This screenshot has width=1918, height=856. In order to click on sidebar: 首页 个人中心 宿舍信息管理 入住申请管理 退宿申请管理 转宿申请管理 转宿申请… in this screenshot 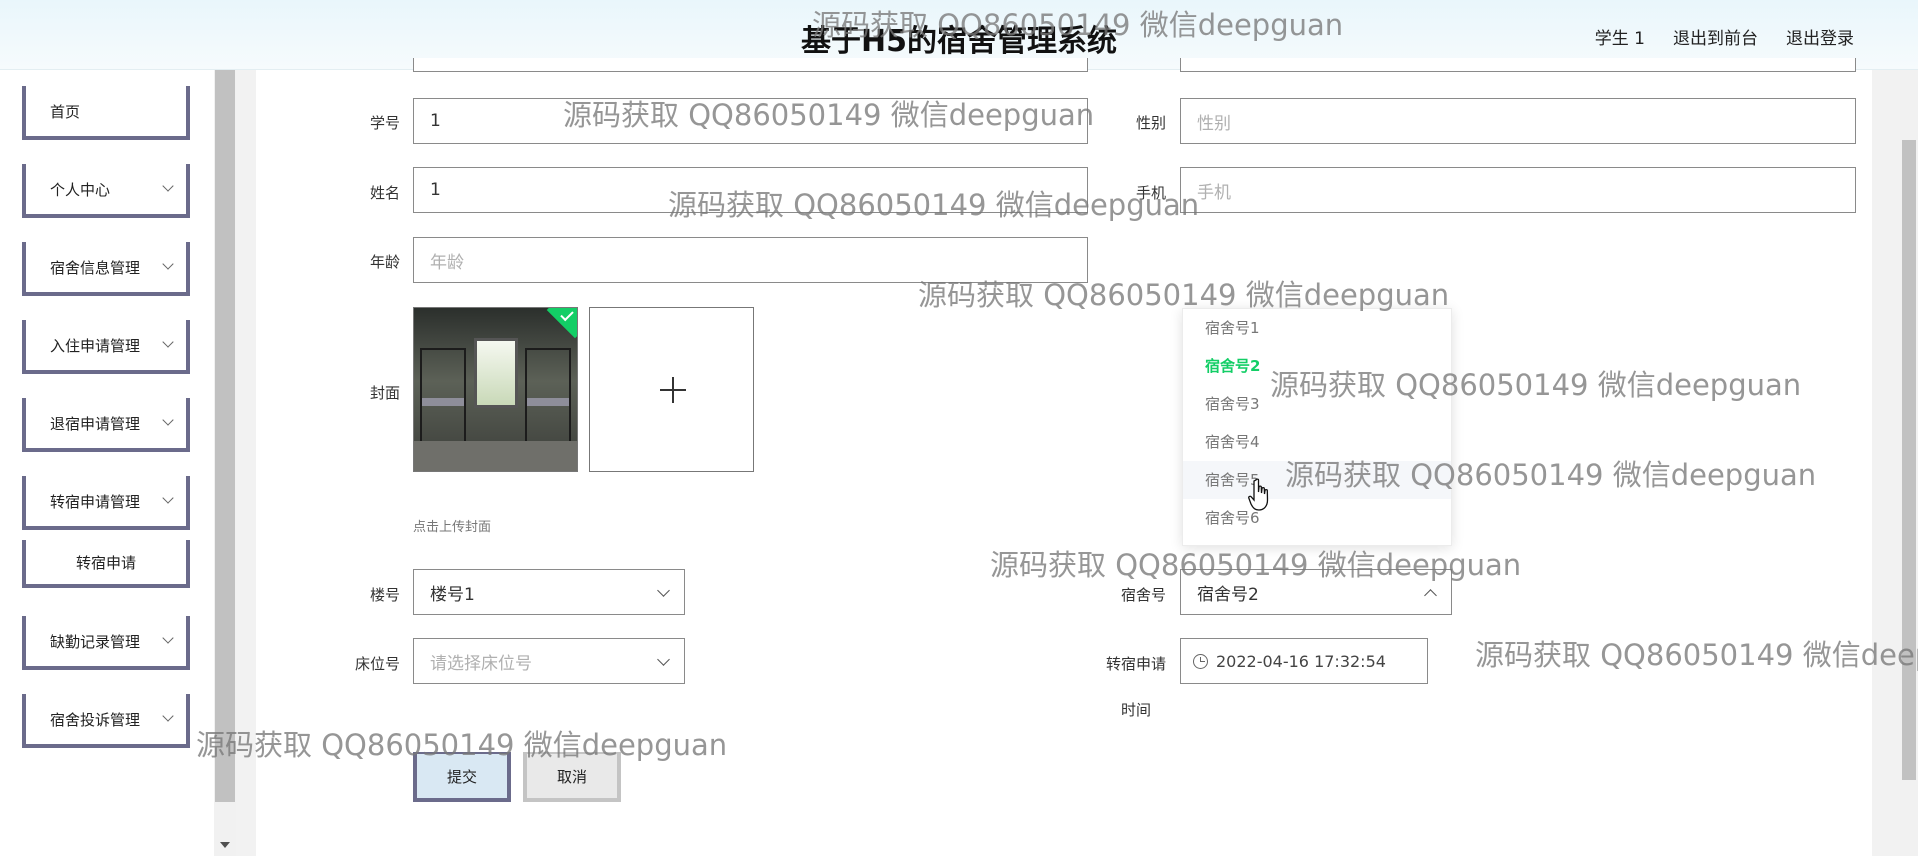, I will do `click(107, 463)`.